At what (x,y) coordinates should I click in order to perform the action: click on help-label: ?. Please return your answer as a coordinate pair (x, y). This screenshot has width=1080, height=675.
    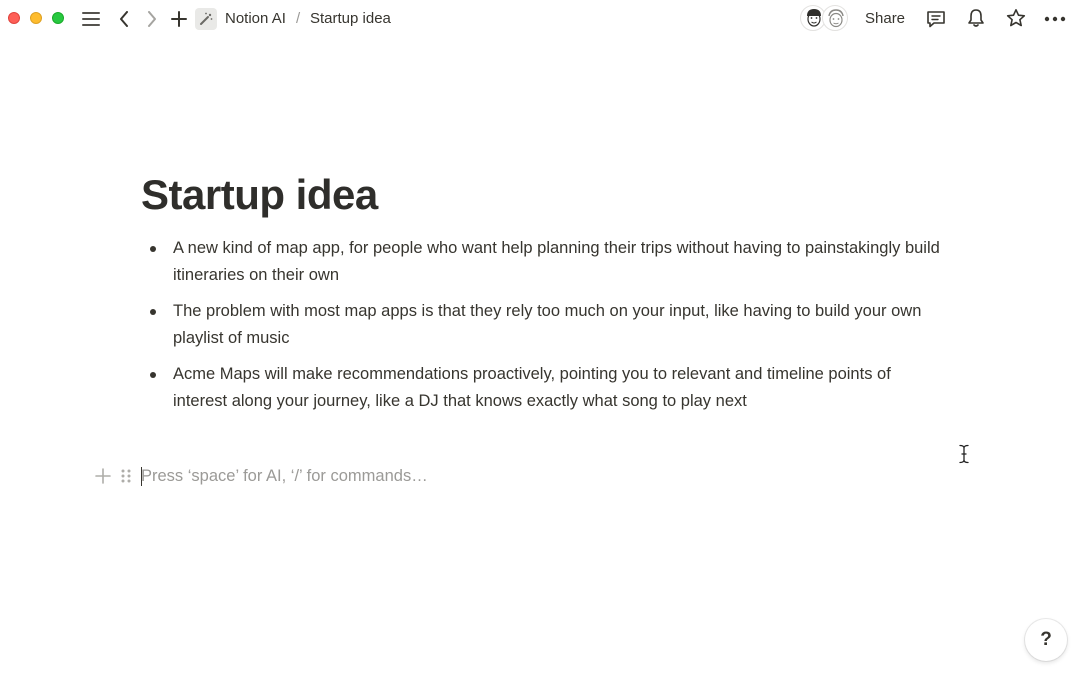
    Looking at the image, I should click on (1046, 639).